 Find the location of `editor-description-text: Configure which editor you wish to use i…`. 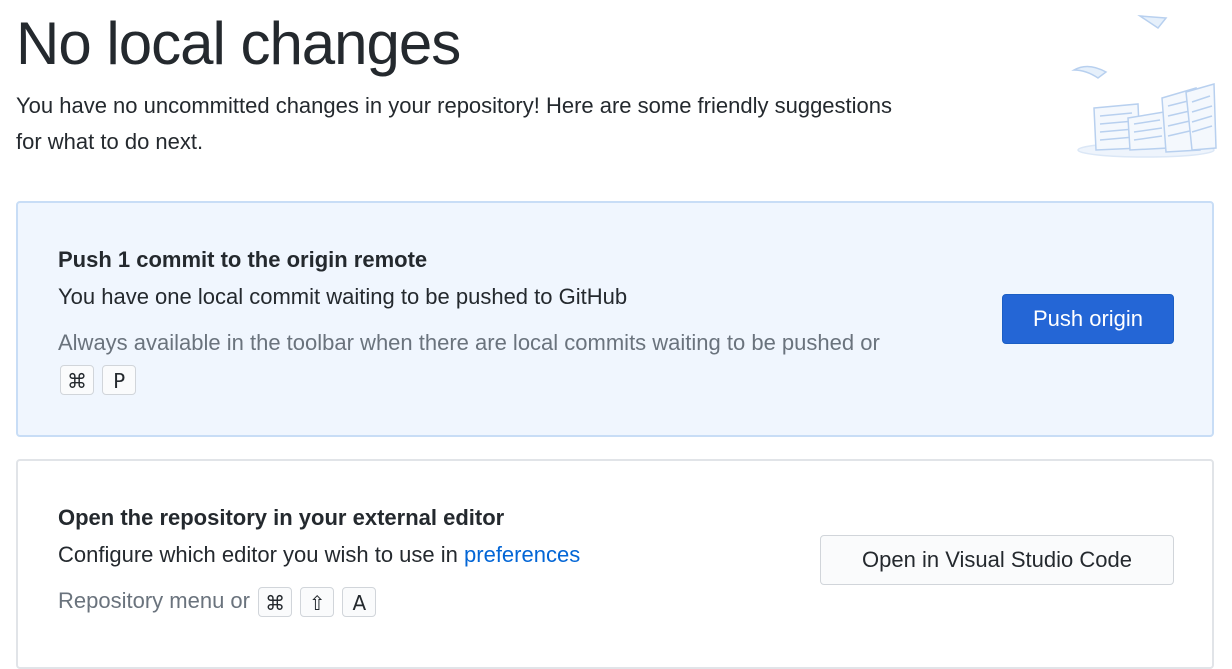

editor-description-text: Configure which editor you wish to use i… is located at coordinates (258, 554).